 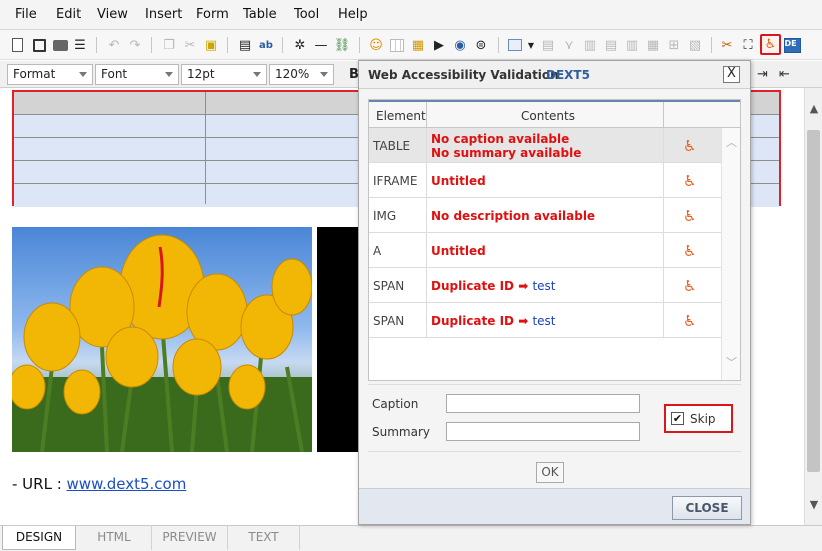 I want to click on cell-properties-icon: ▥, so click(x=590, y=45).